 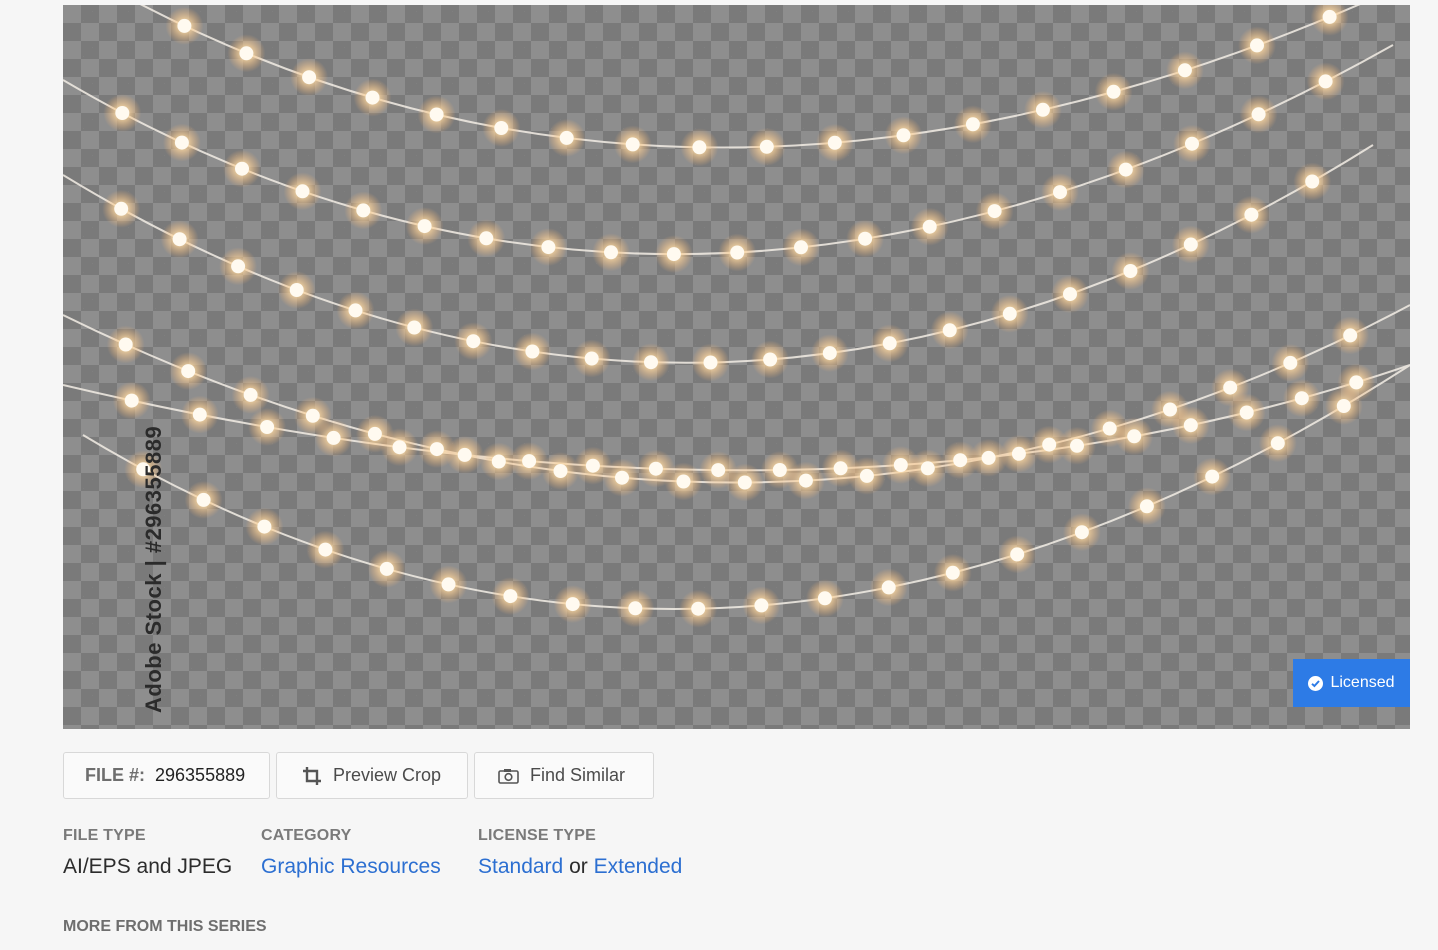 I want to click on license-standard-link: Standard, so click(x=520, y=866).